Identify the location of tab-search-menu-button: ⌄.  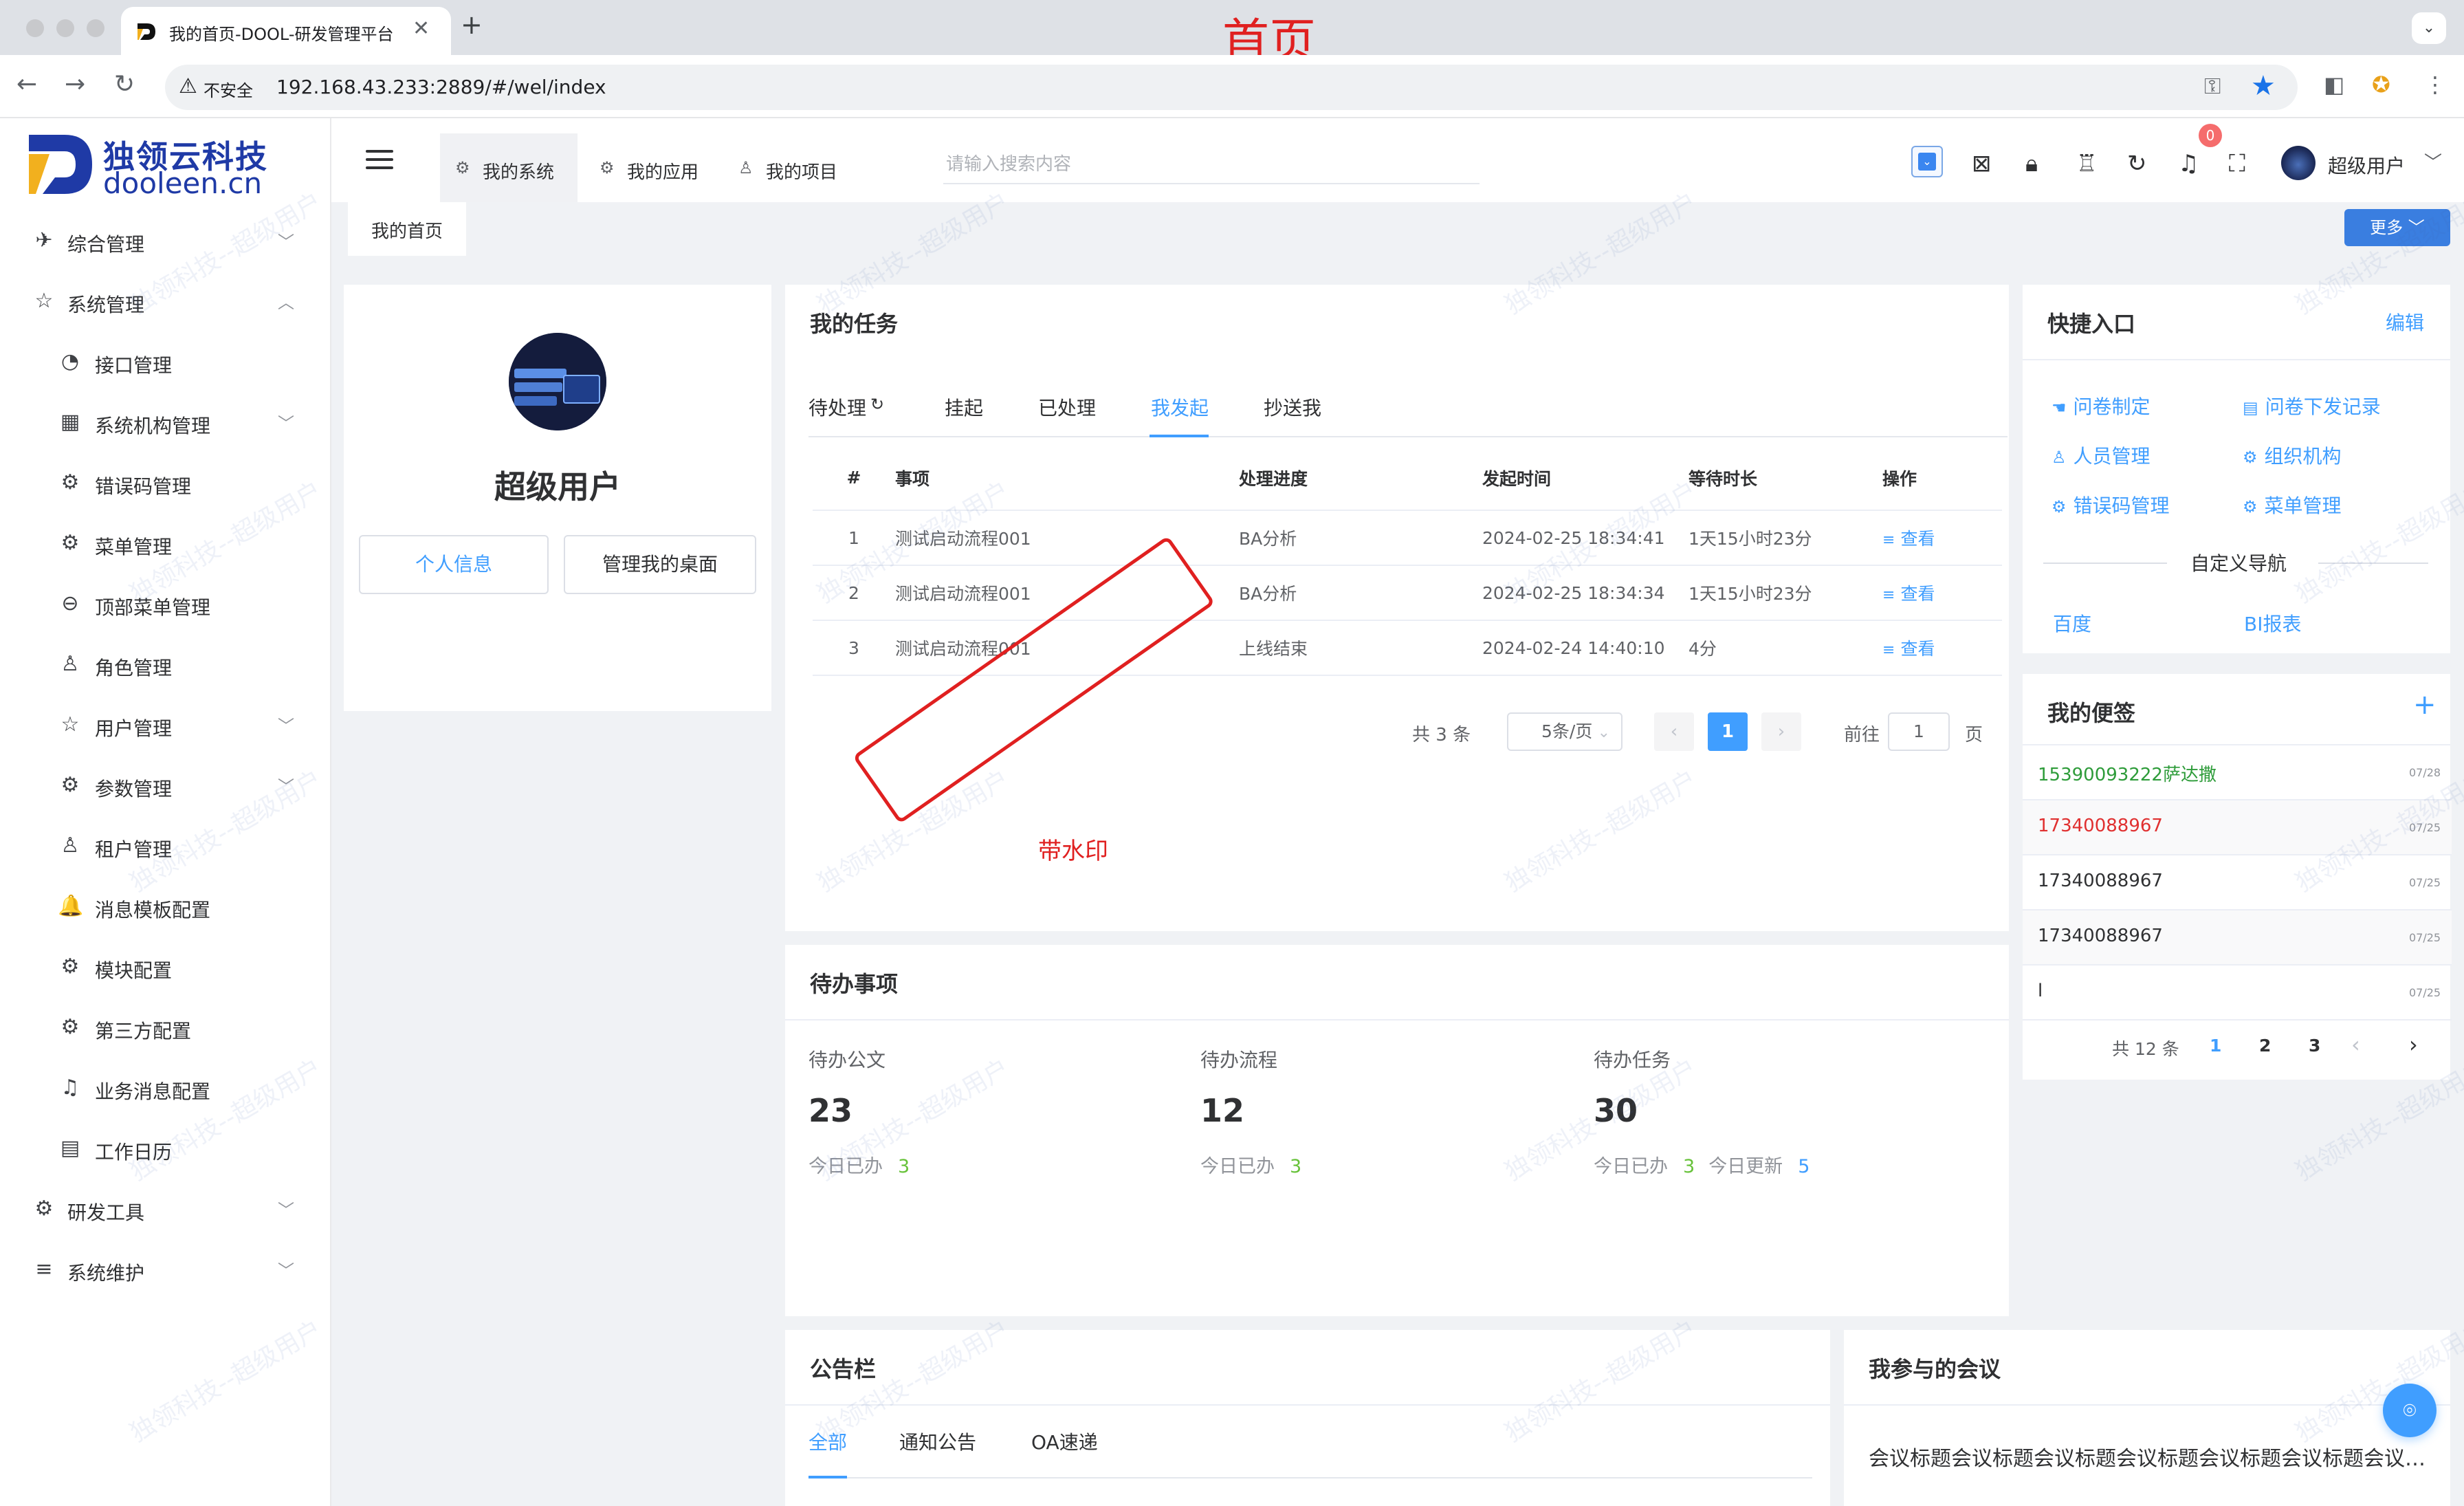
(2429, 28).